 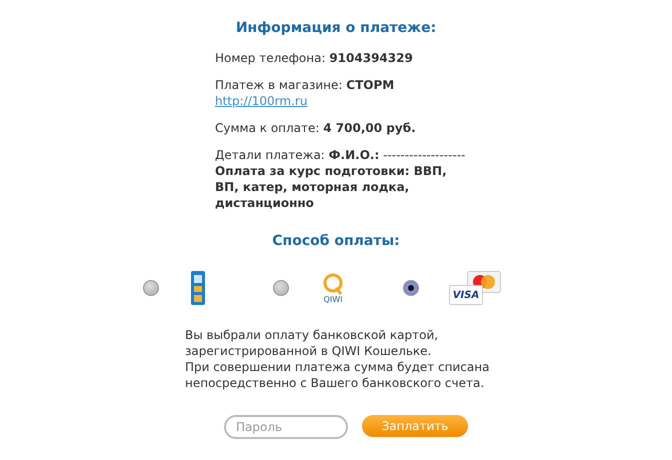 I want to click on qiwi-logo: QIWI, so click(x=333, y=288).